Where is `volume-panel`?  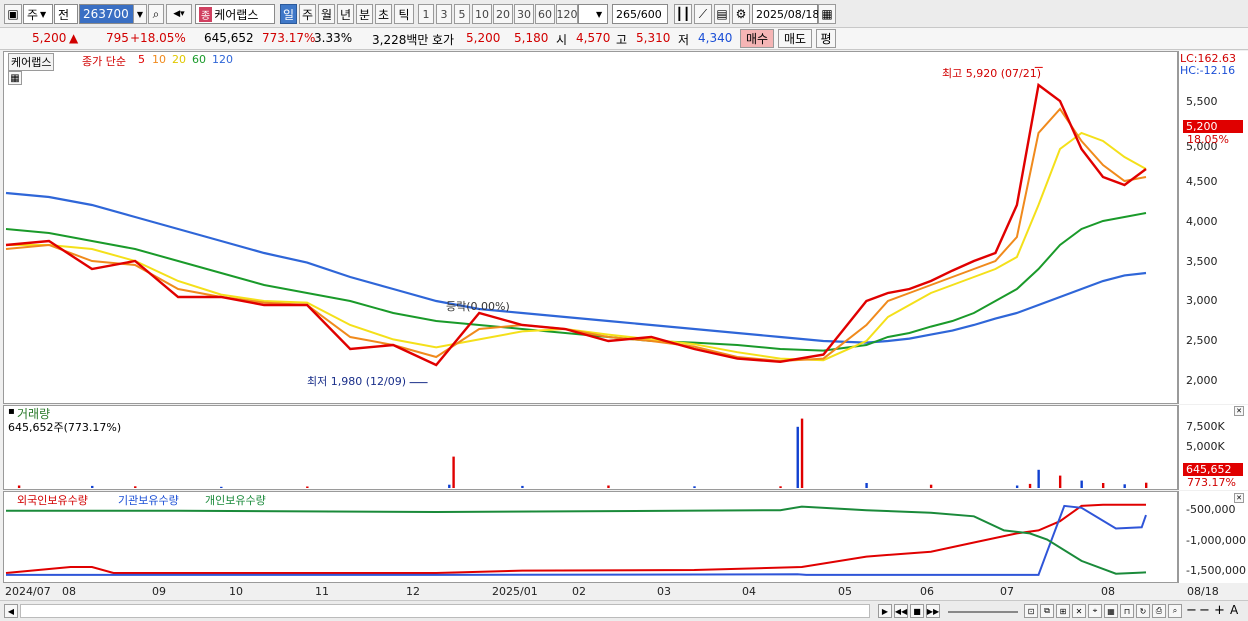 volume-panel is located at coordinates (590, 447).